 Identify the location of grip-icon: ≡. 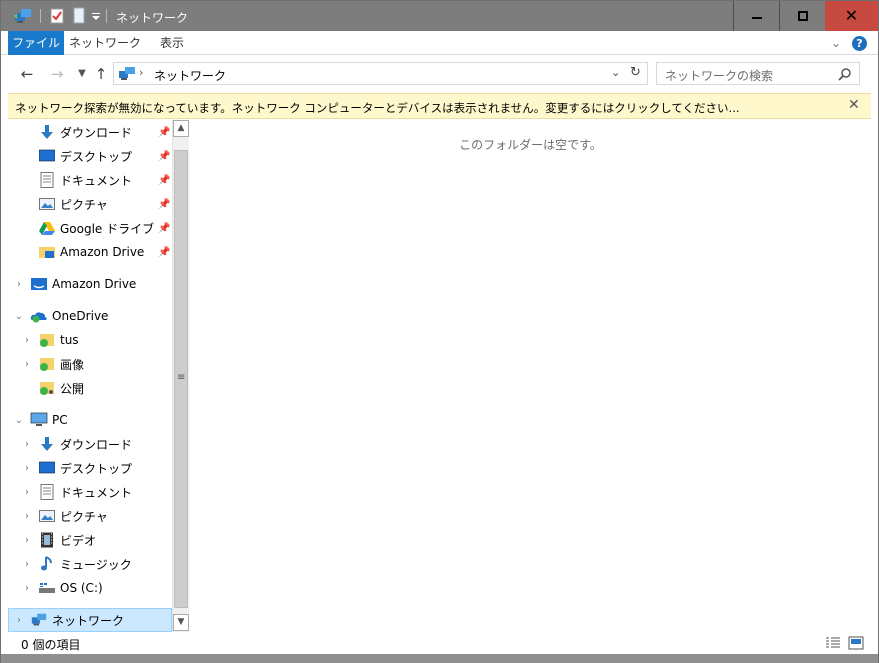
(181, 377).